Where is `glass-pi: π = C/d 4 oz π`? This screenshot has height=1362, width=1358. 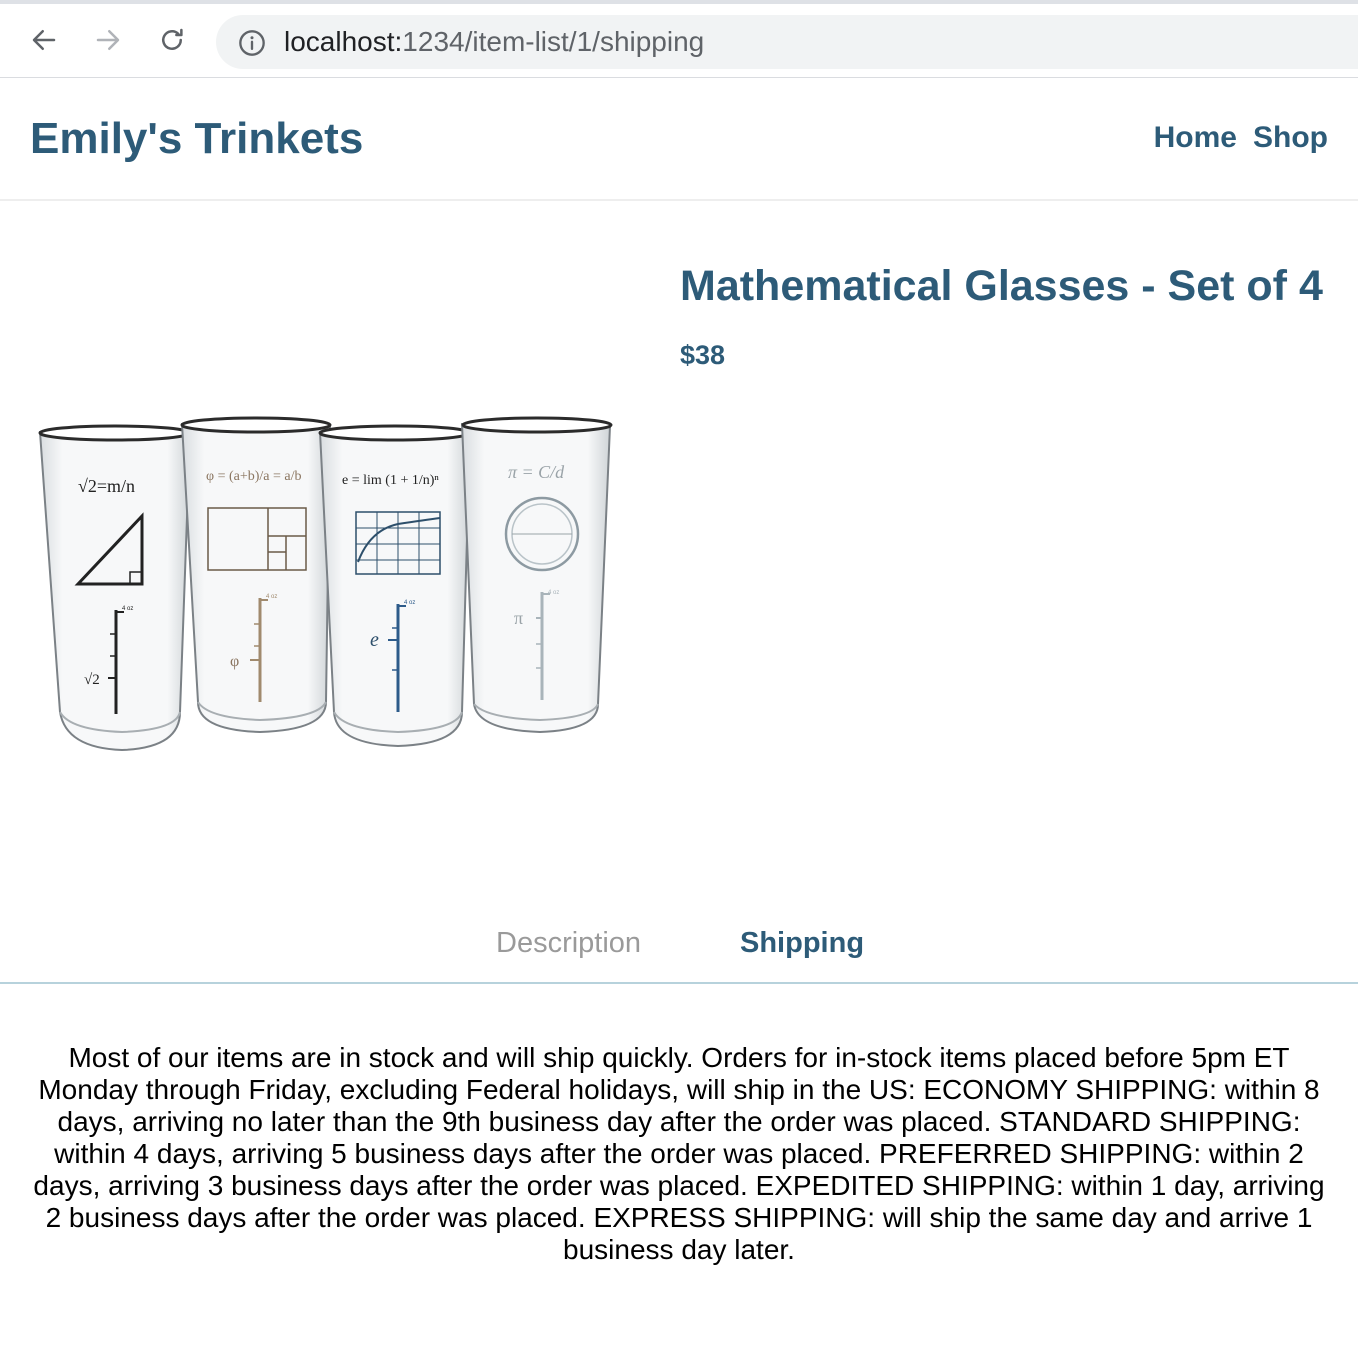 glass-pi: π = C/d 4 oz π is located at coordinates (536, 575).